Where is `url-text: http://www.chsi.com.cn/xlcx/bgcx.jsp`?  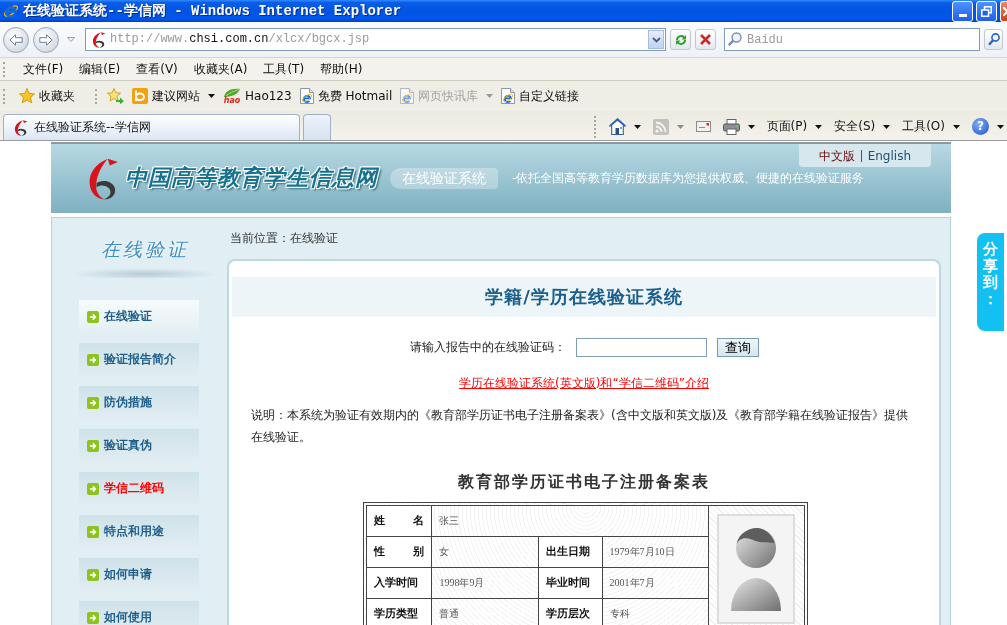 url-text: http://www.chsi.com.cn/xlcx/bgcx.jsp is located at coordinates (377, 39).